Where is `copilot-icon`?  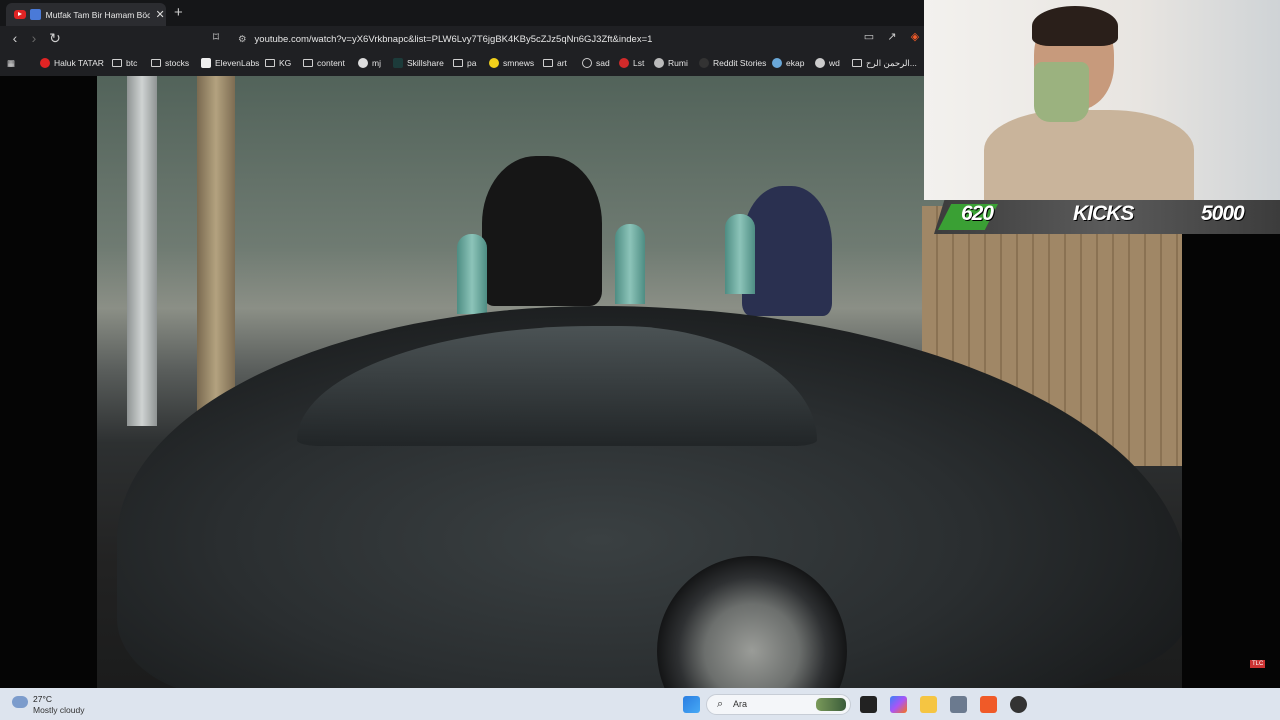
copilot-icon is located at coordinates (898, 704).